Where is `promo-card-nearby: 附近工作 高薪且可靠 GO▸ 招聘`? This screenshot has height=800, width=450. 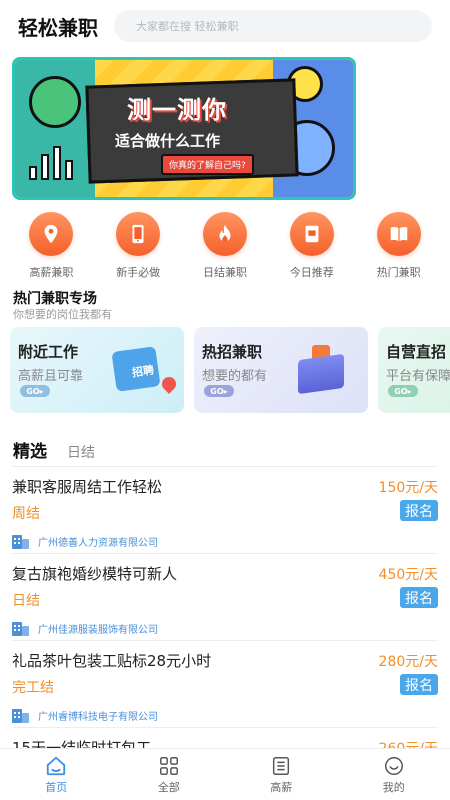 promo-card-nearby: 附近工作 高薪且可靠 GO▸ 招聘 is located at coordinates (97, 370).